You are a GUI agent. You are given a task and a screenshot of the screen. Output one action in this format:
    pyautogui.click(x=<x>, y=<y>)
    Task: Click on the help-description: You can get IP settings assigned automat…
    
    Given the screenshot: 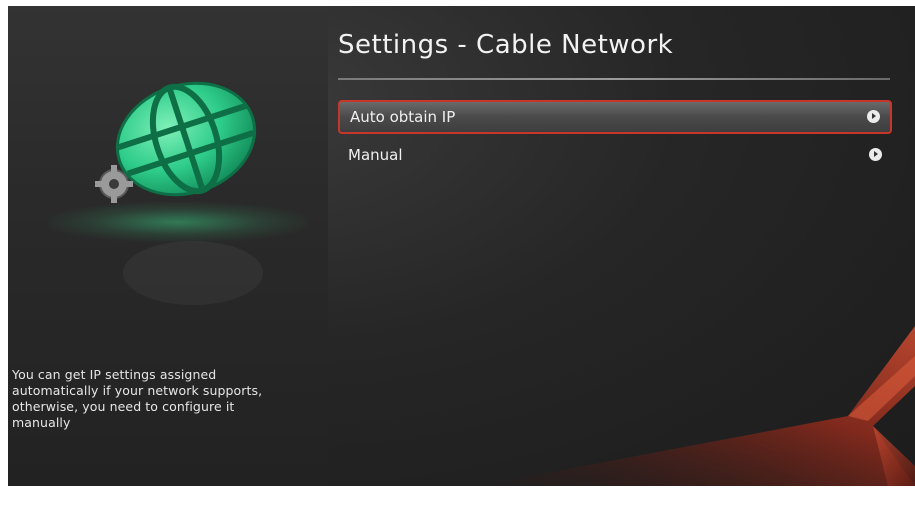 What is the action you would take?
    pyautogui.click(x=137, y=398)
    